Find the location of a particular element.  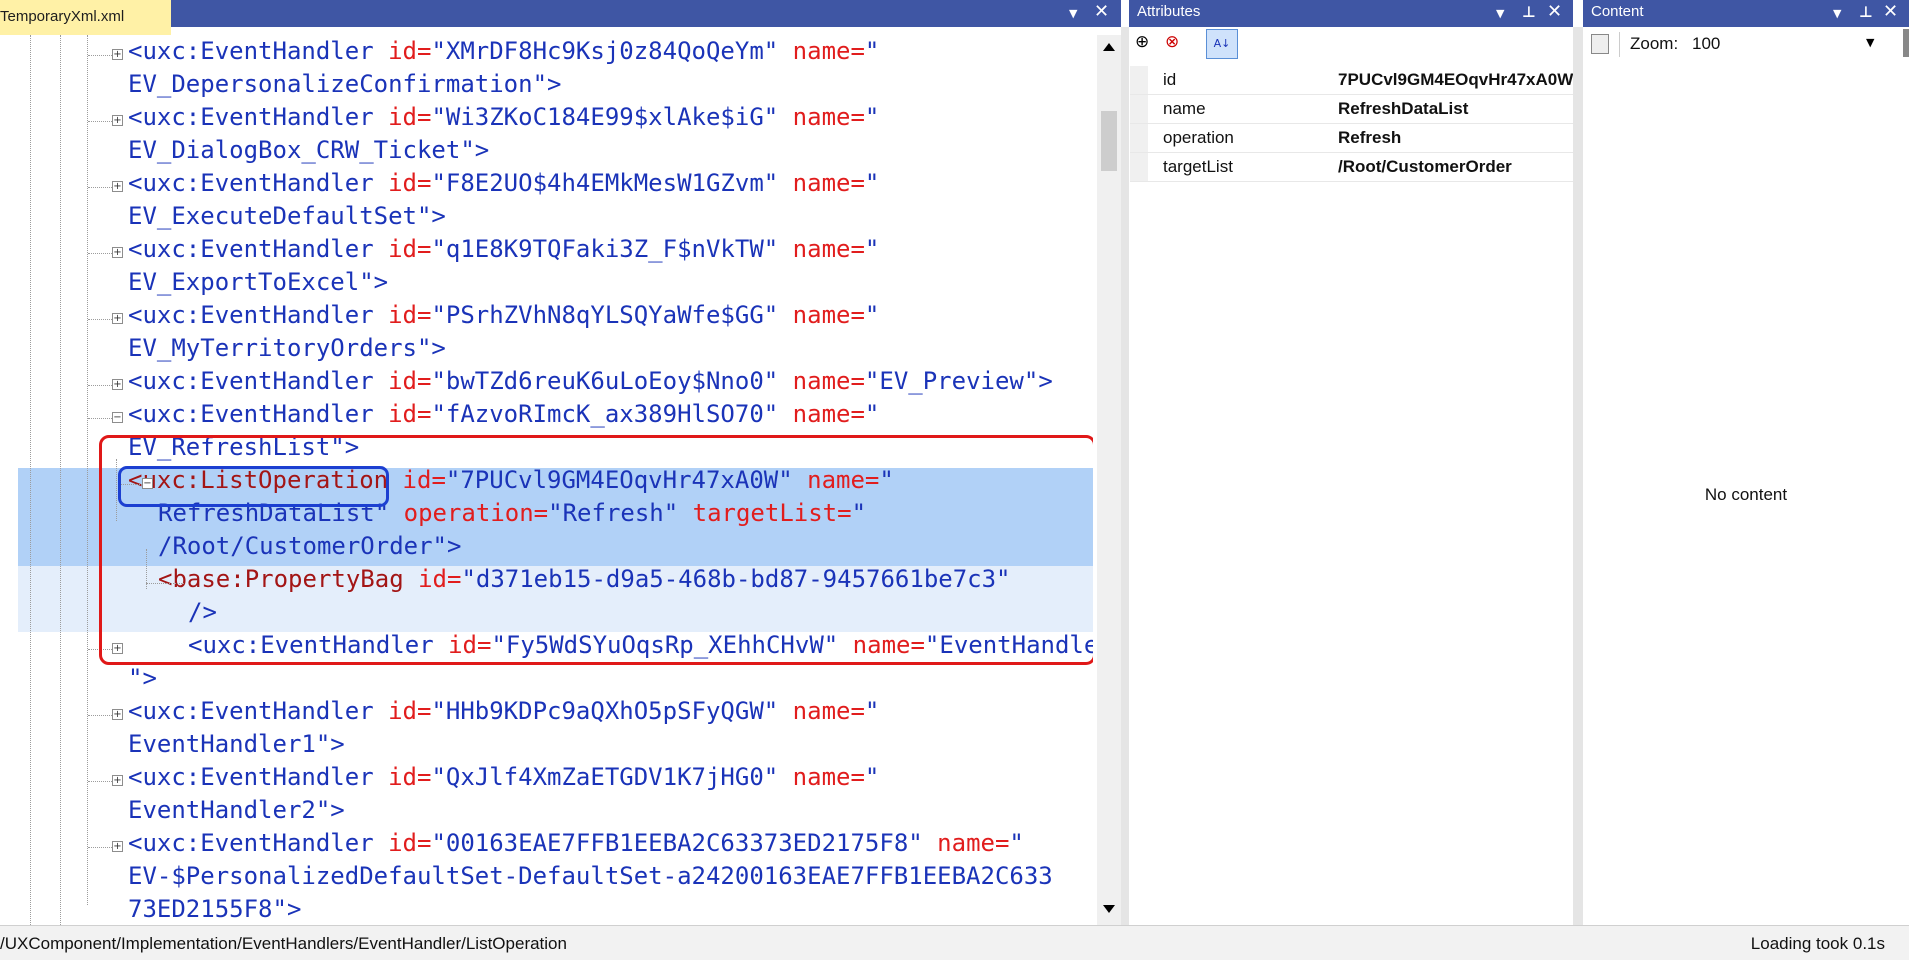

scroll-thumb is located at coordinates (1109, 141).